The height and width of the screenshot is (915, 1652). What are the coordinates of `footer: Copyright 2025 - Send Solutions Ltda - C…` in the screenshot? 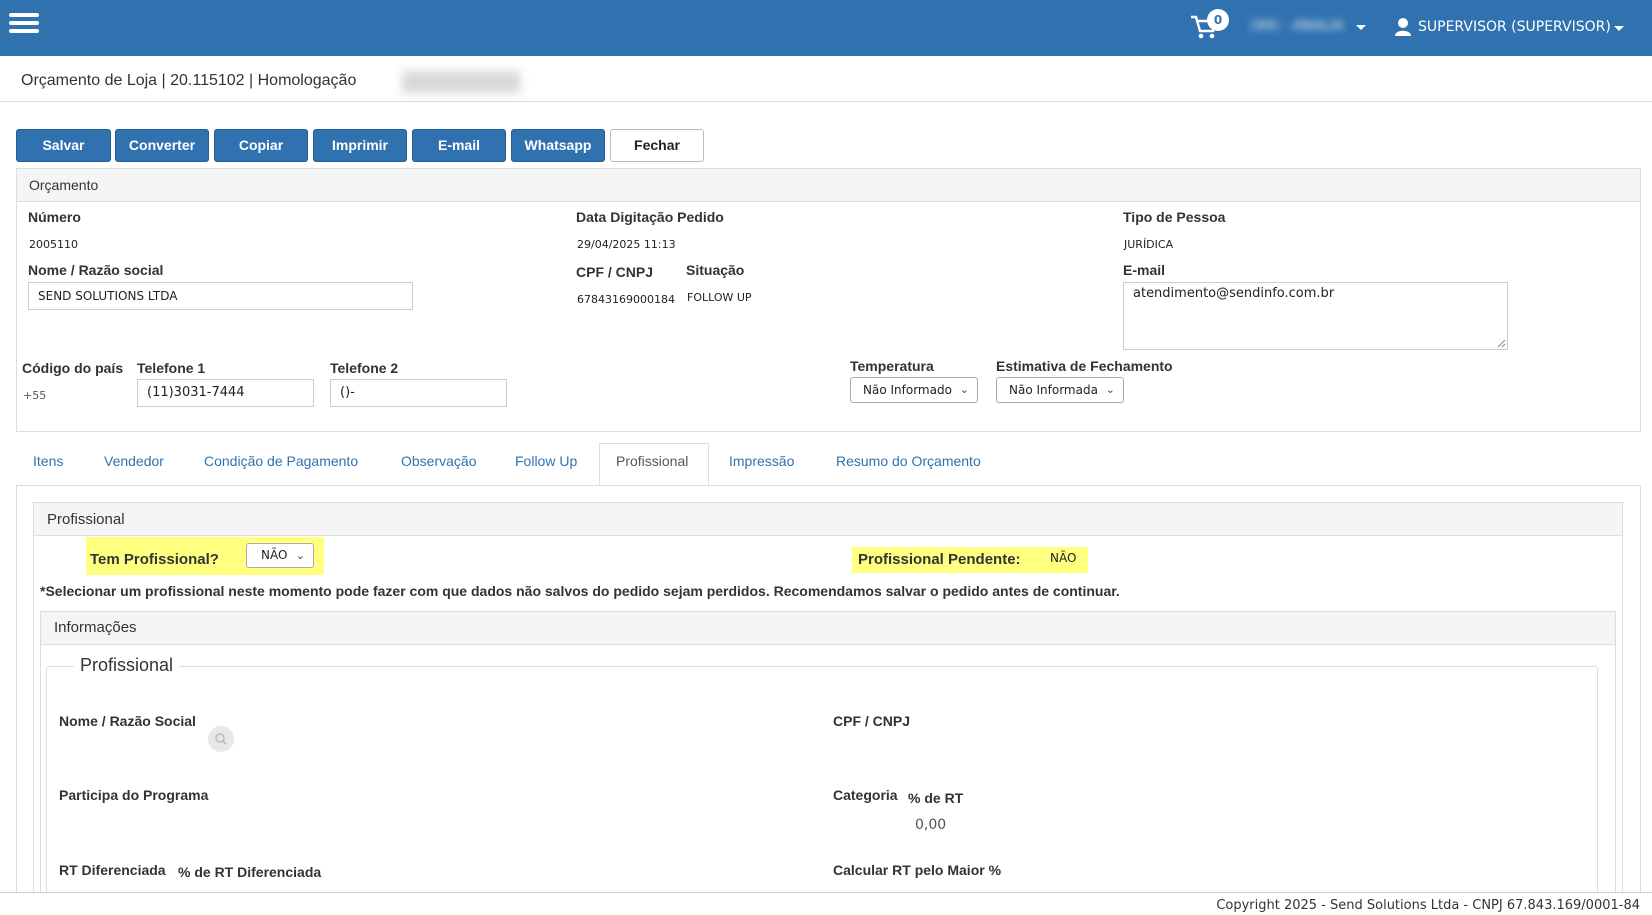 It's located at (826, 903).